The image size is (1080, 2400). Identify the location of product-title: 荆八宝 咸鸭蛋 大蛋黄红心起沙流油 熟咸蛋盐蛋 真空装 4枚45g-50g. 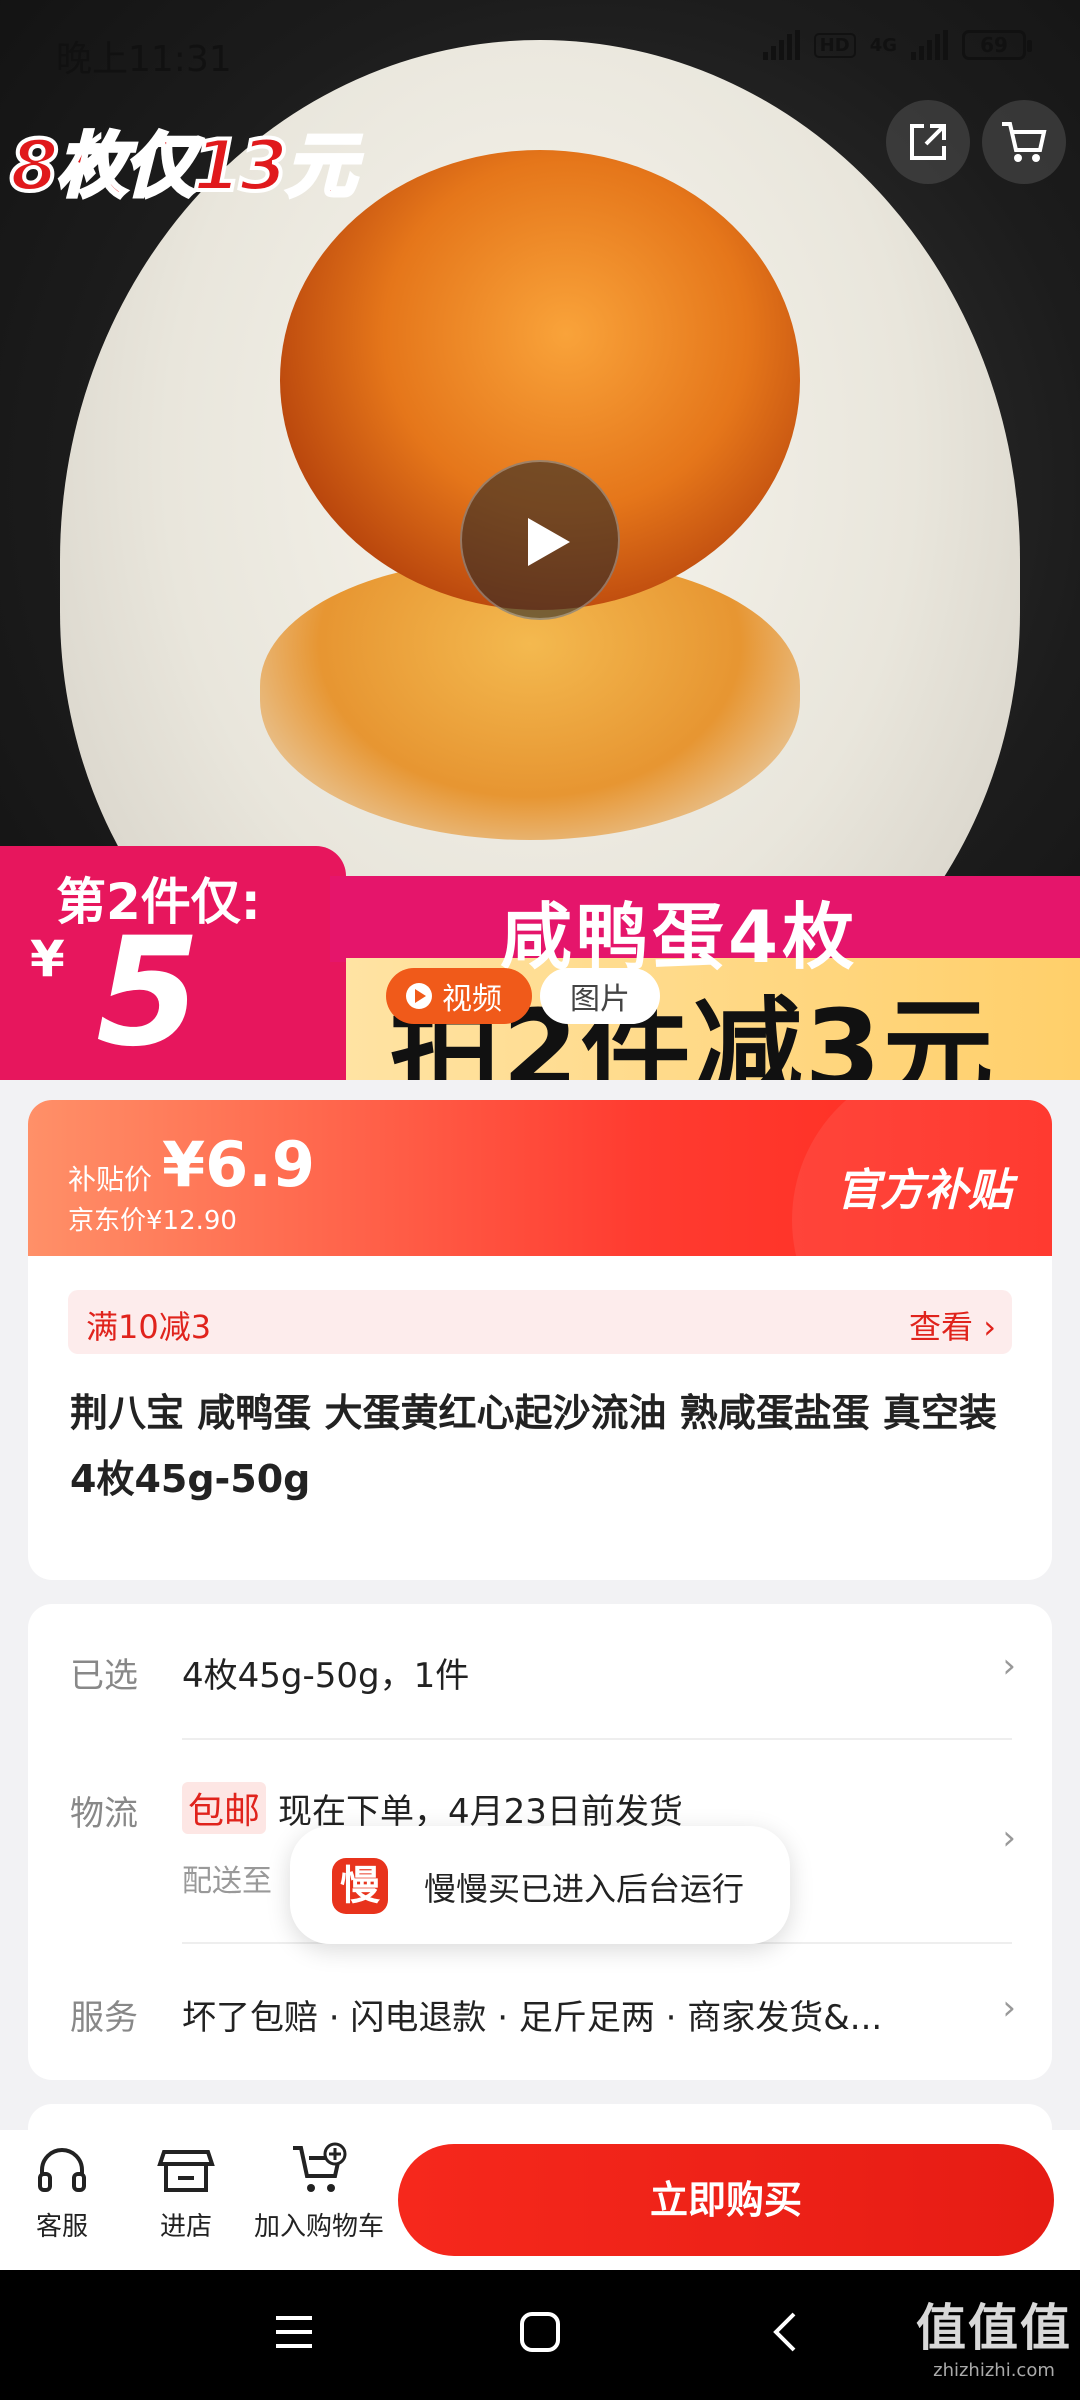
(533, 1446).